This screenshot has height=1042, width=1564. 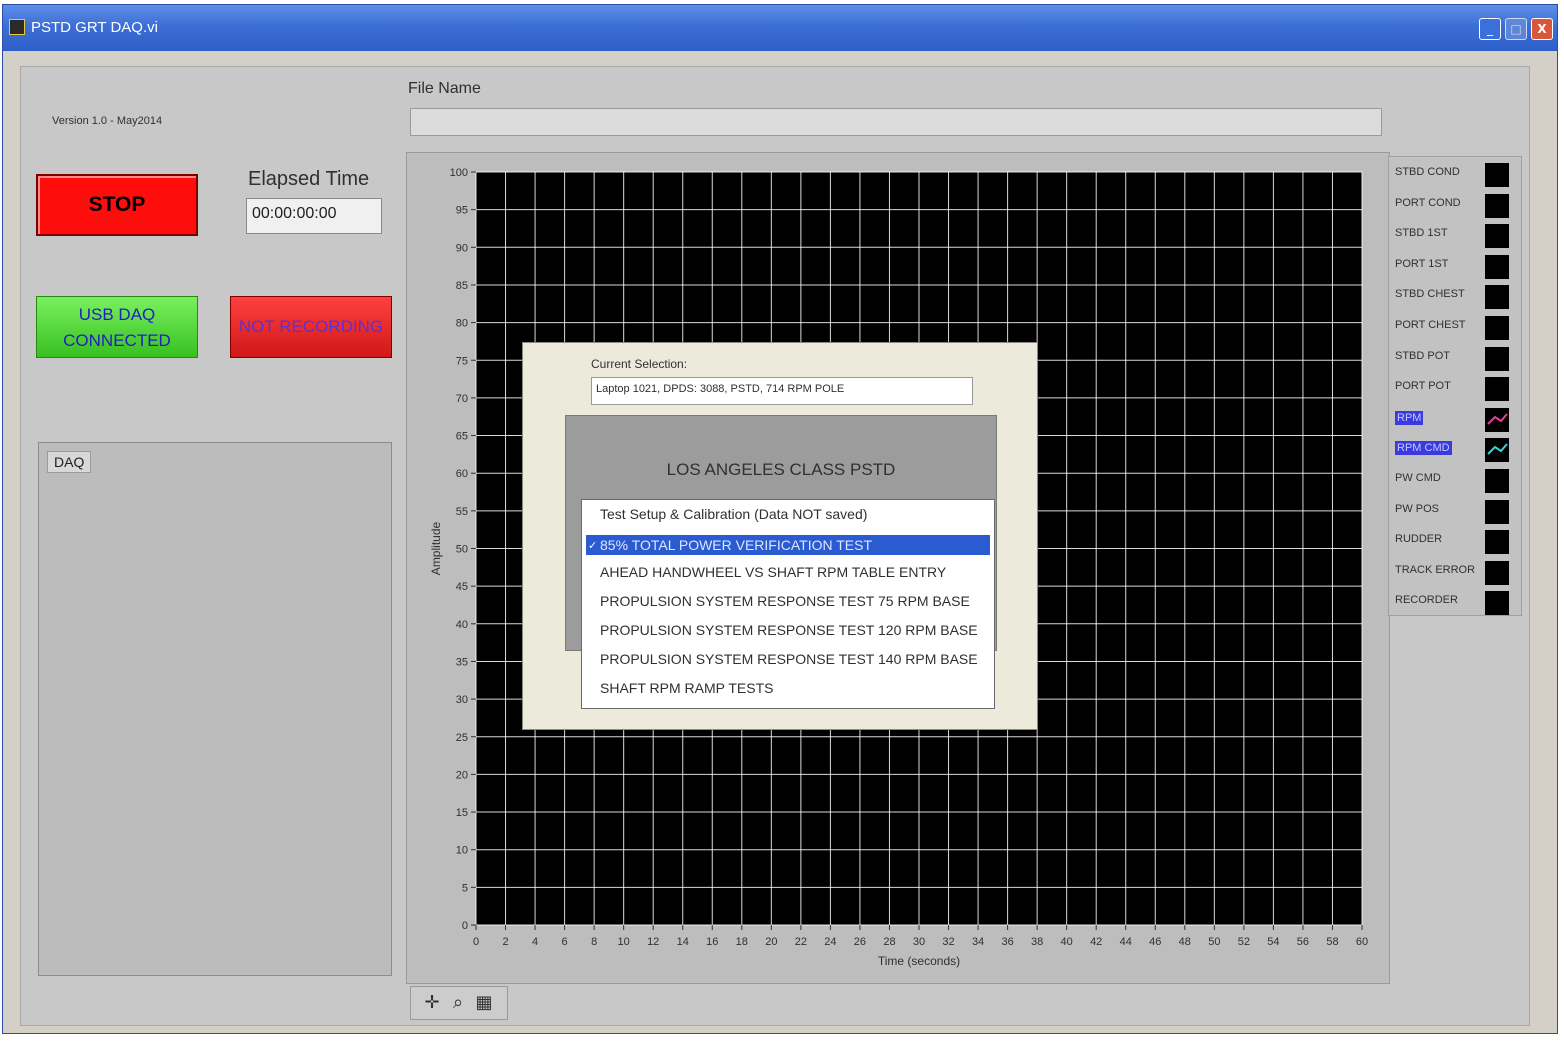 I want to click on legend-item-label: RPM, so click(x=1409, y=417).